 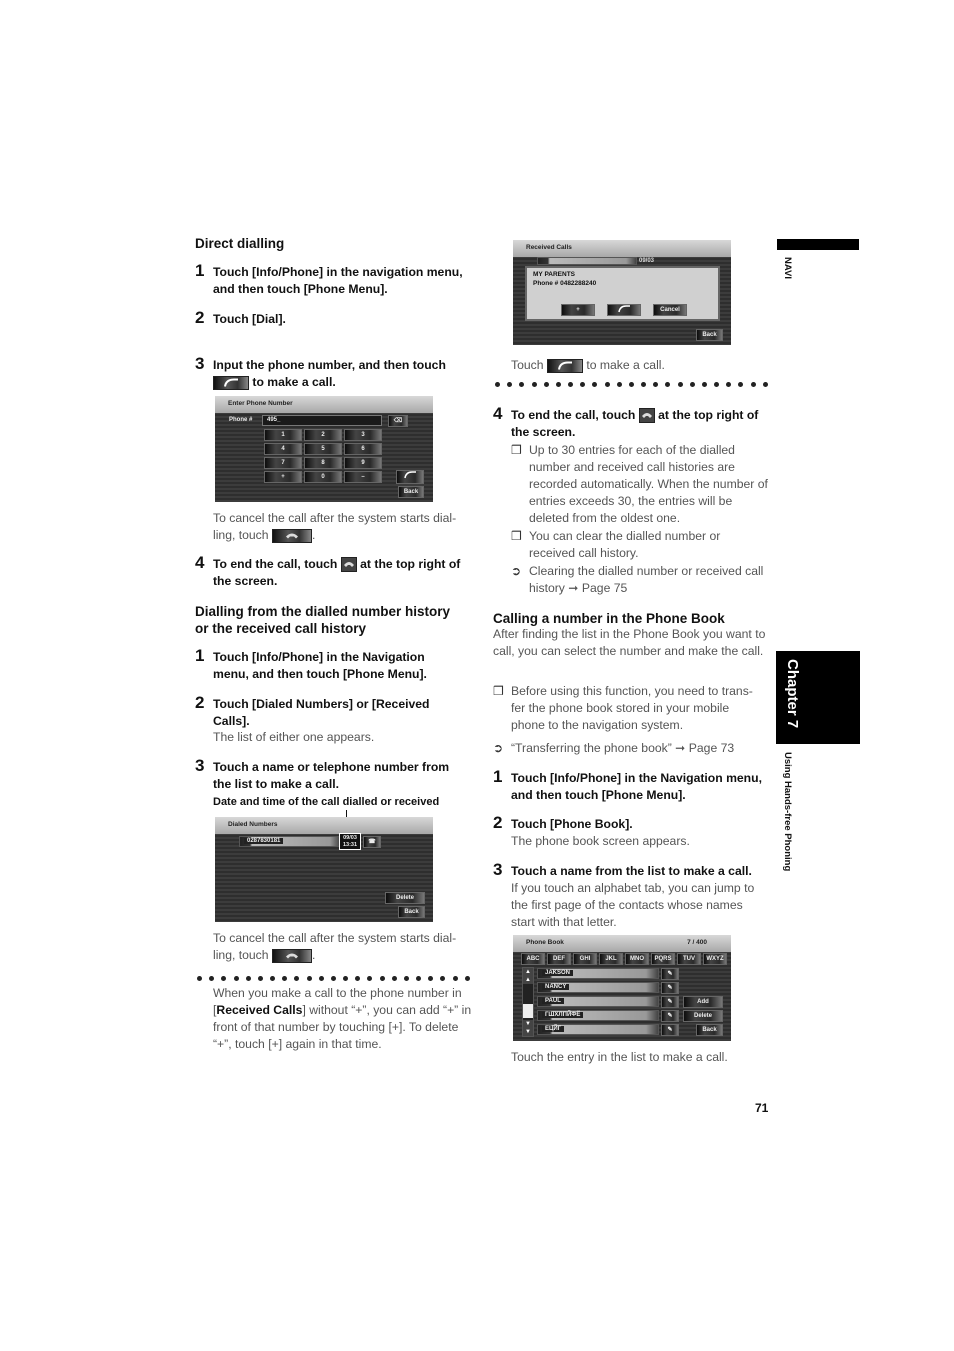 I want to click on scroll-down-icon: ▼ ▼, so click(x=528, y=1028).